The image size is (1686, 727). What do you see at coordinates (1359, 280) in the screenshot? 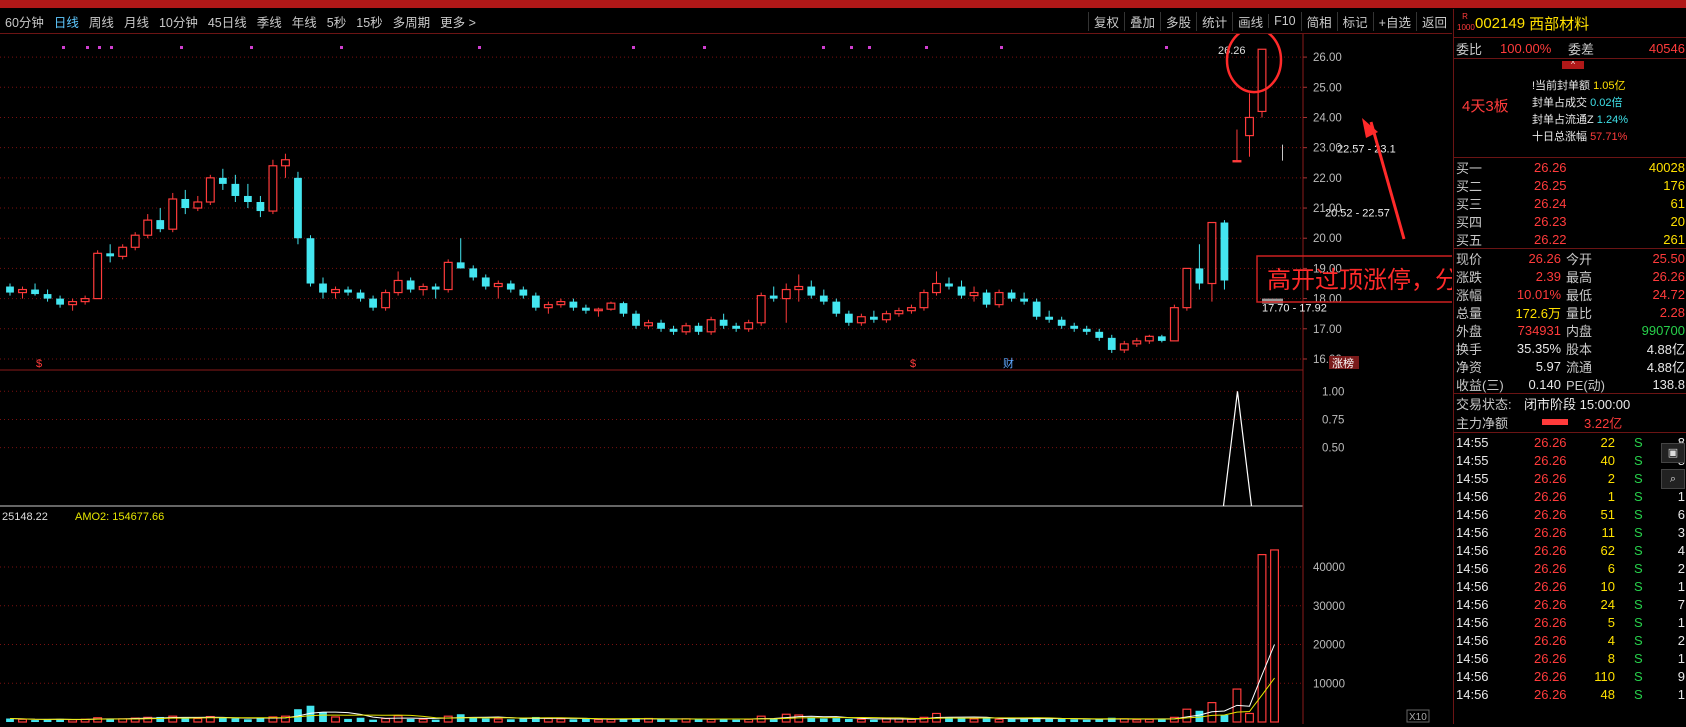
I see `annotation-text: 高开过顶涨停，分歧转一致` at bounding box center [1359, 280].